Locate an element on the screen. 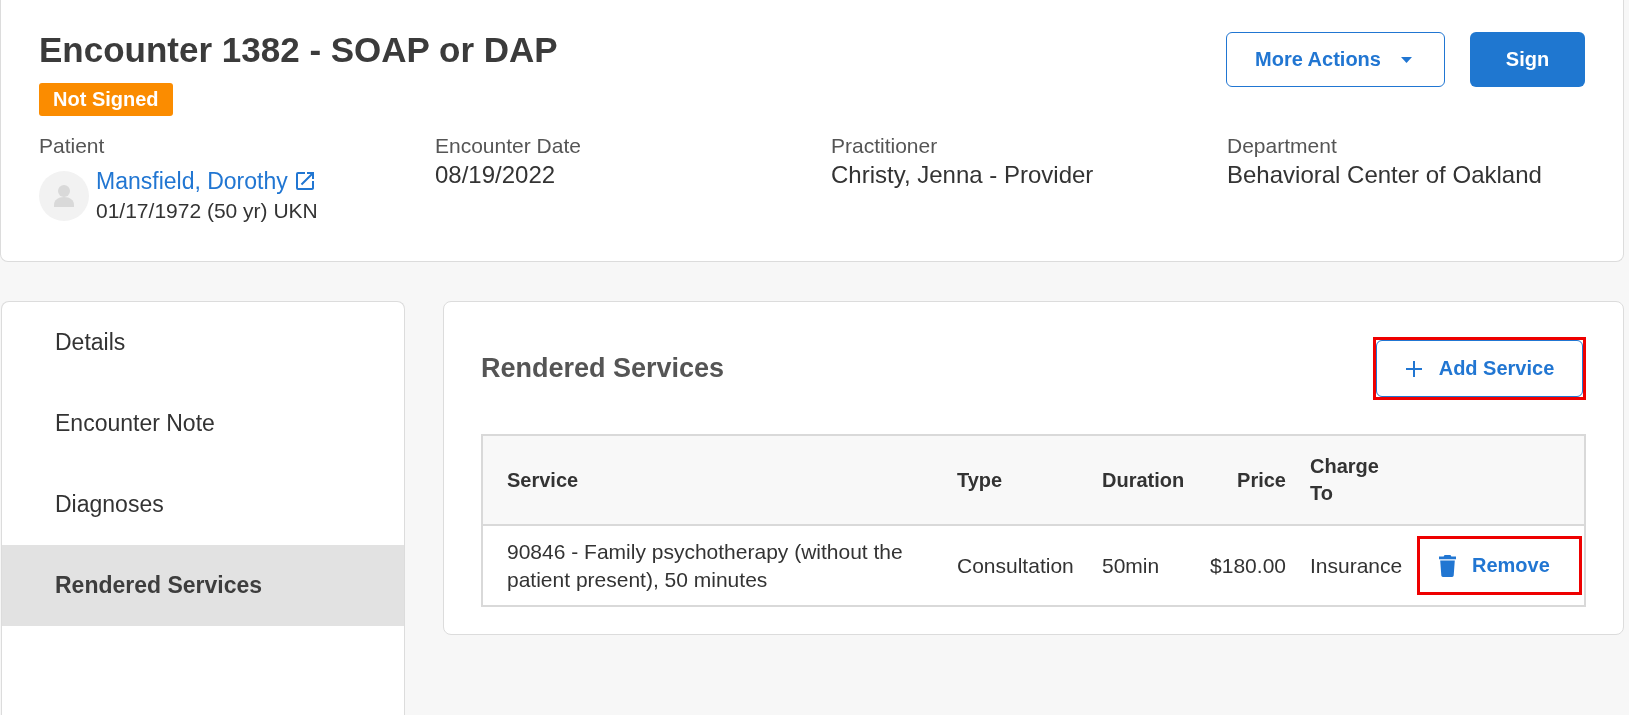 The image size is (1629, 715). sidebar-item: Details is located at coordinates (203, 342).